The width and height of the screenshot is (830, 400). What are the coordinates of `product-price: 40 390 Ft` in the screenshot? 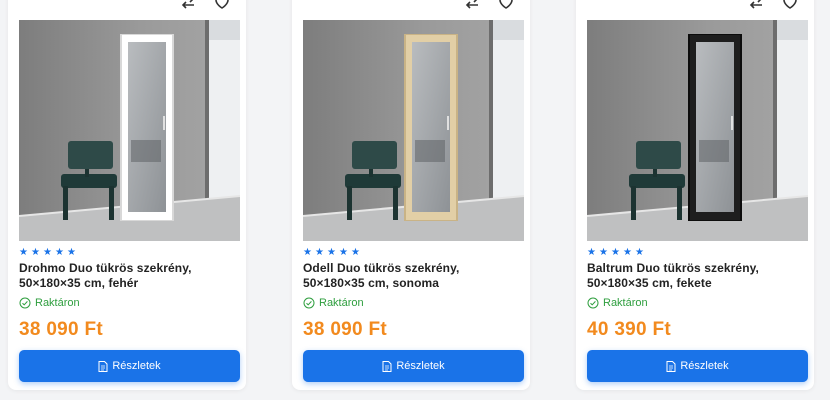 It's located at (629, 329).